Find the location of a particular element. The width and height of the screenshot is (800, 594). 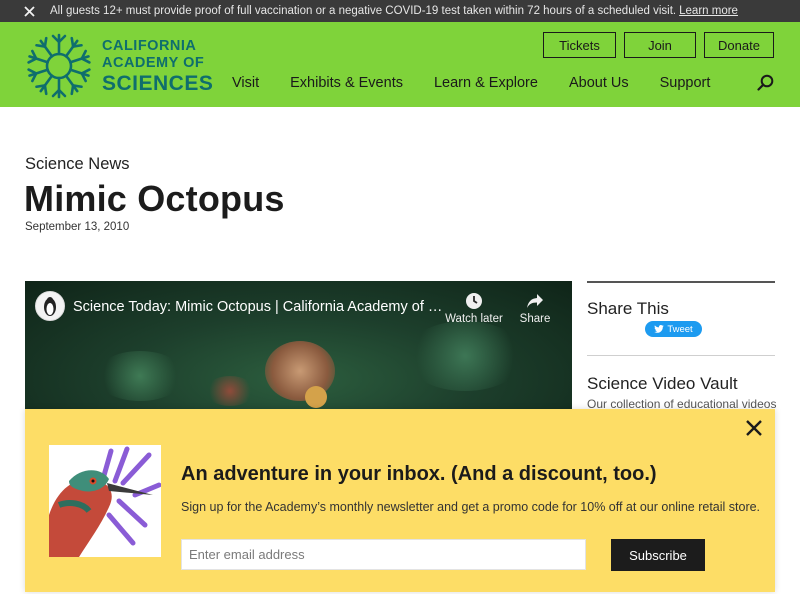

share-label: Share is located at coordinates (535, 319).